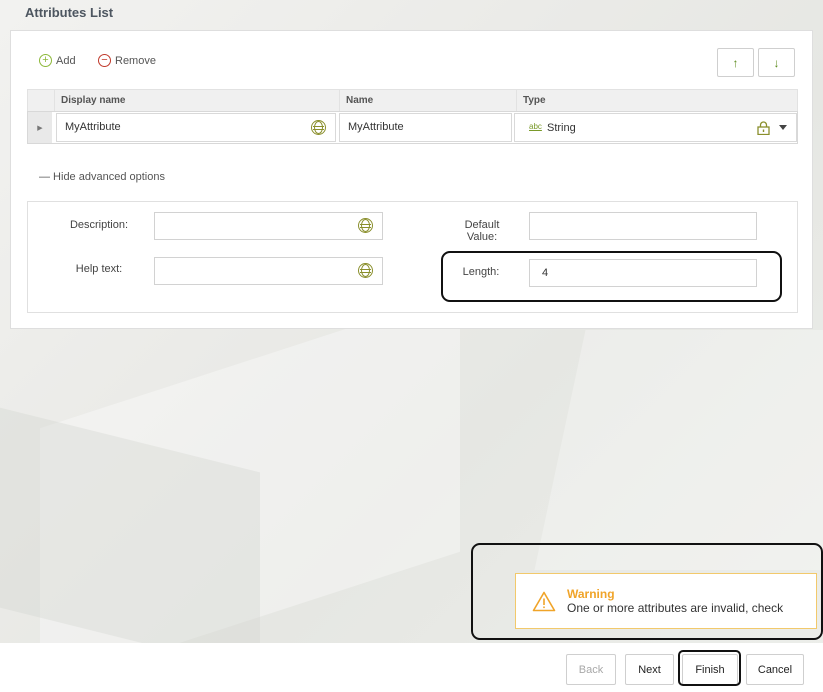 This screenshot has height=692, width=823. I want to click on move-up-button: ↑, so click(735, 62).